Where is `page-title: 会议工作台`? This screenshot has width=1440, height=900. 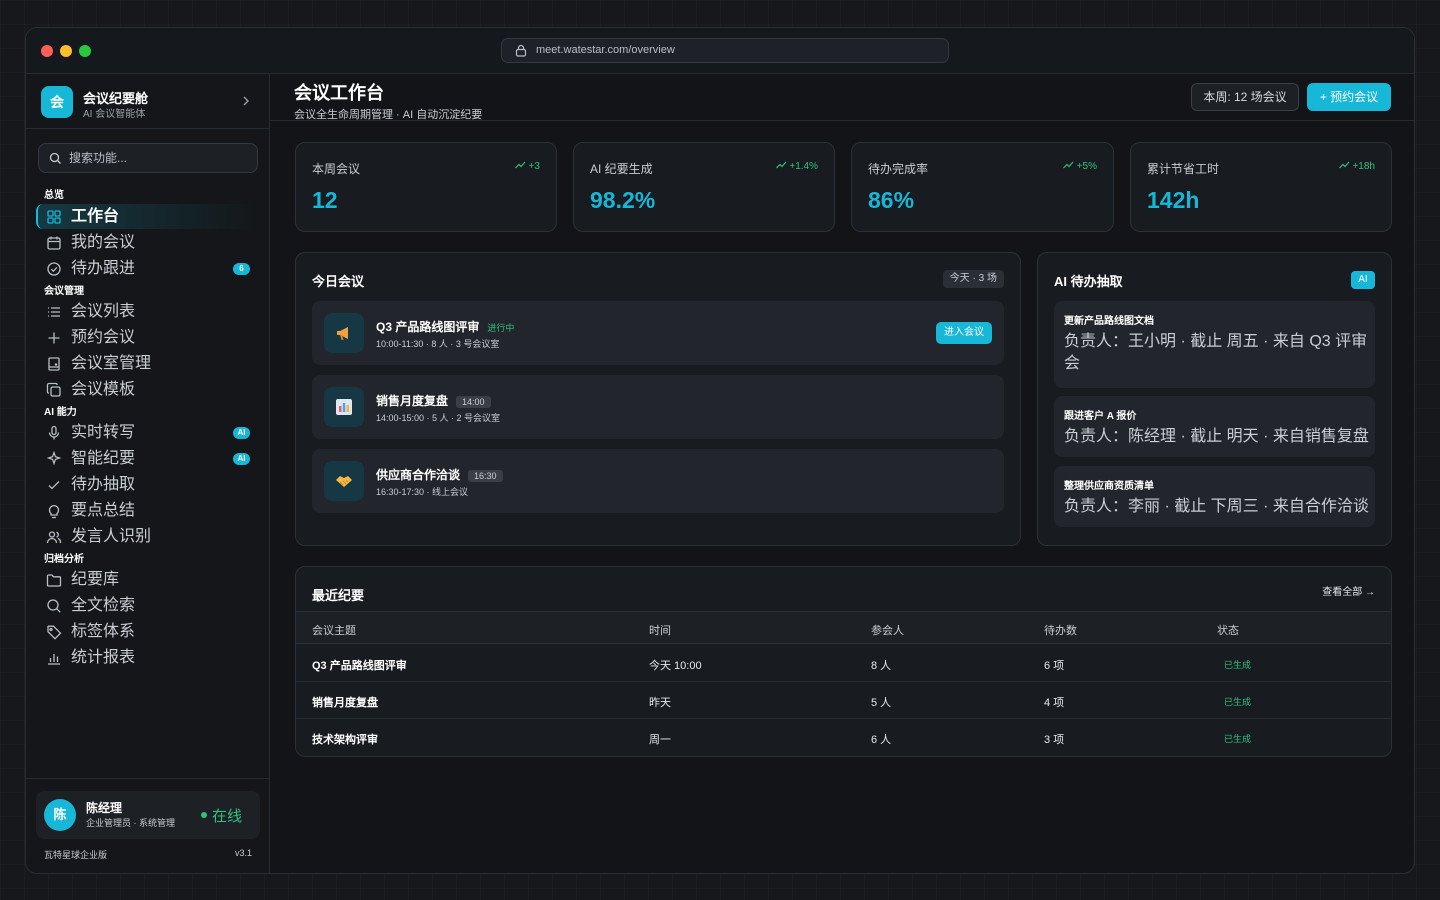 page-title: 会议工作台 is located at coordinates (339, 93).